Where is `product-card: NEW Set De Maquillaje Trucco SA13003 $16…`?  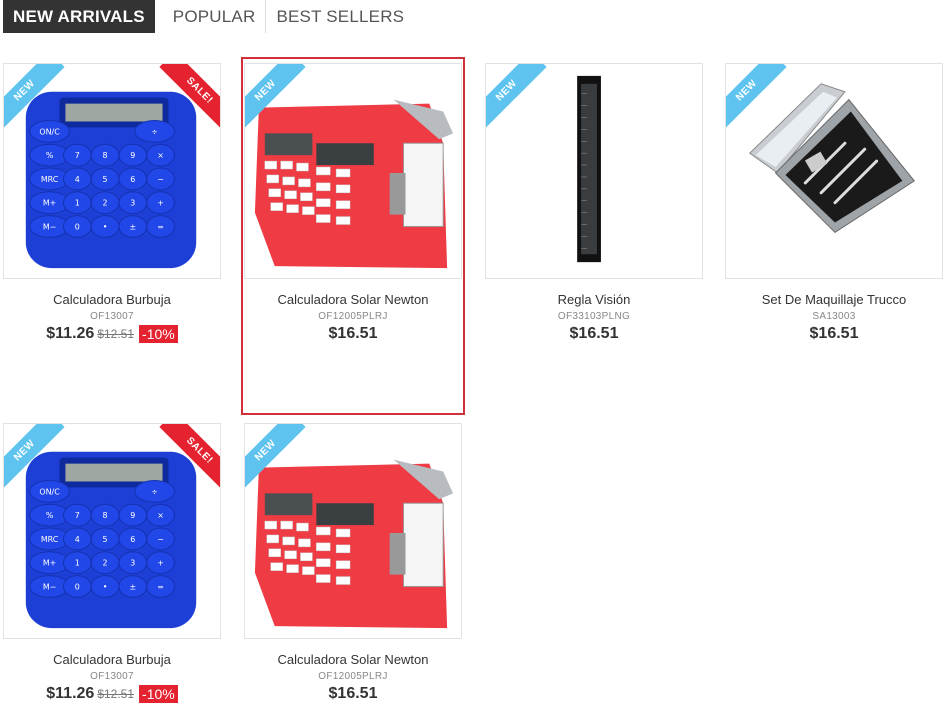 product-card: NEW Set De Maquillaje Trucco SA13003 $16… is located at coordinates (834, 203).